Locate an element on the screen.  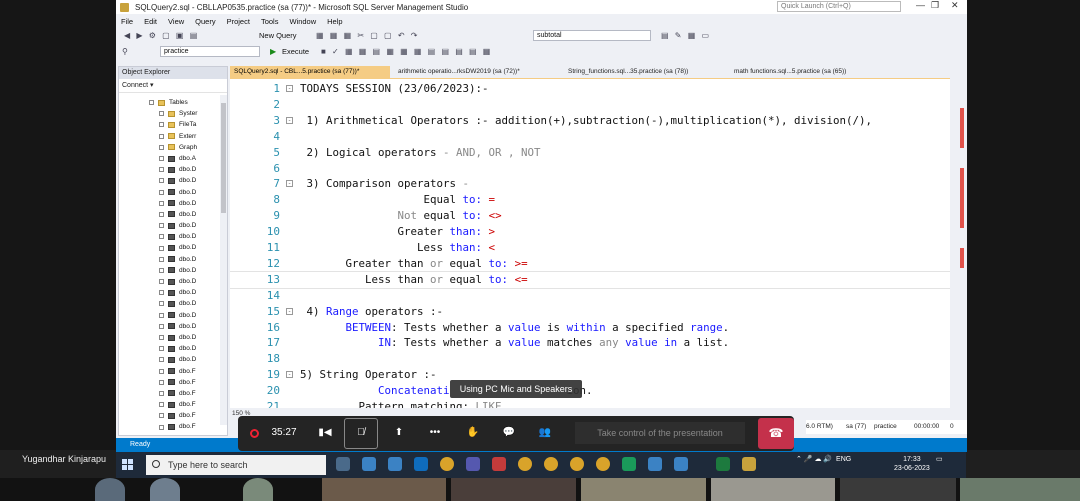
tree-node: Tables is located at coordinates (173, 102).